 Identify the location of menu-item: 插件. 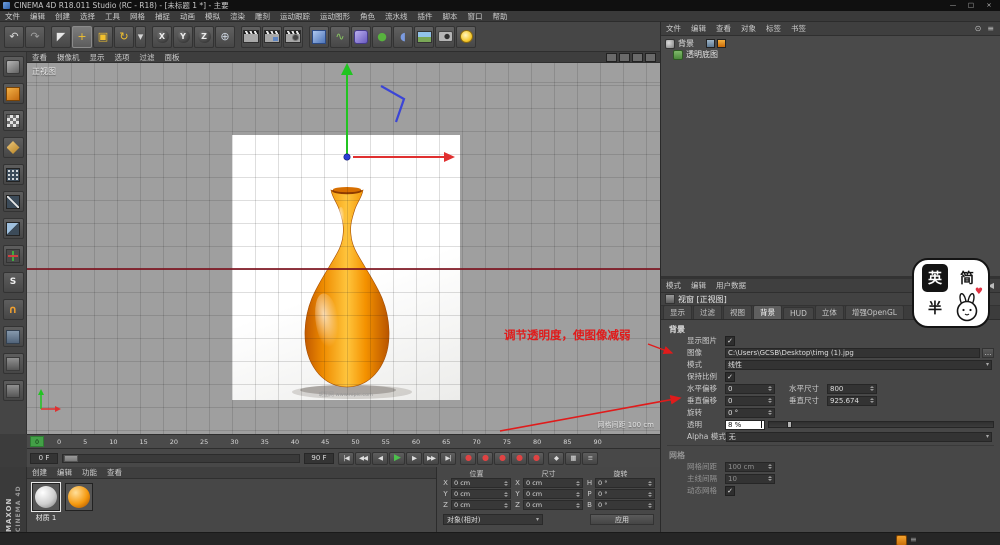
(425, 16).